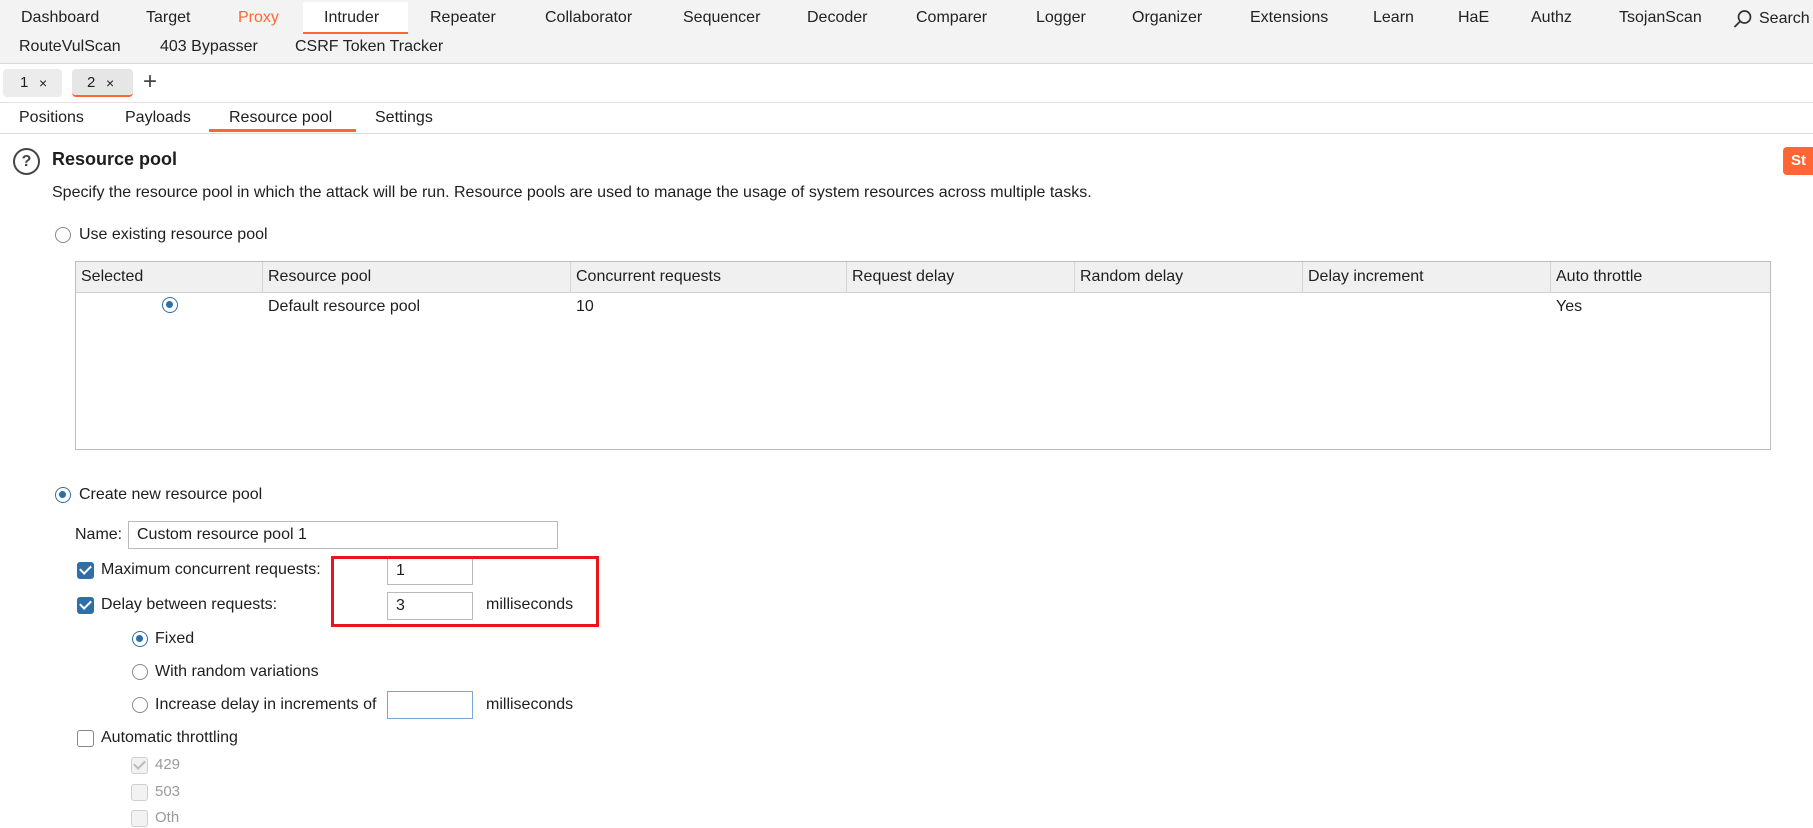 The height and width of the screenshot is (828, 1813). Describe the element at coordinates (51, 118) in the screenshot. I see `tab-positions: Positions` at that location.